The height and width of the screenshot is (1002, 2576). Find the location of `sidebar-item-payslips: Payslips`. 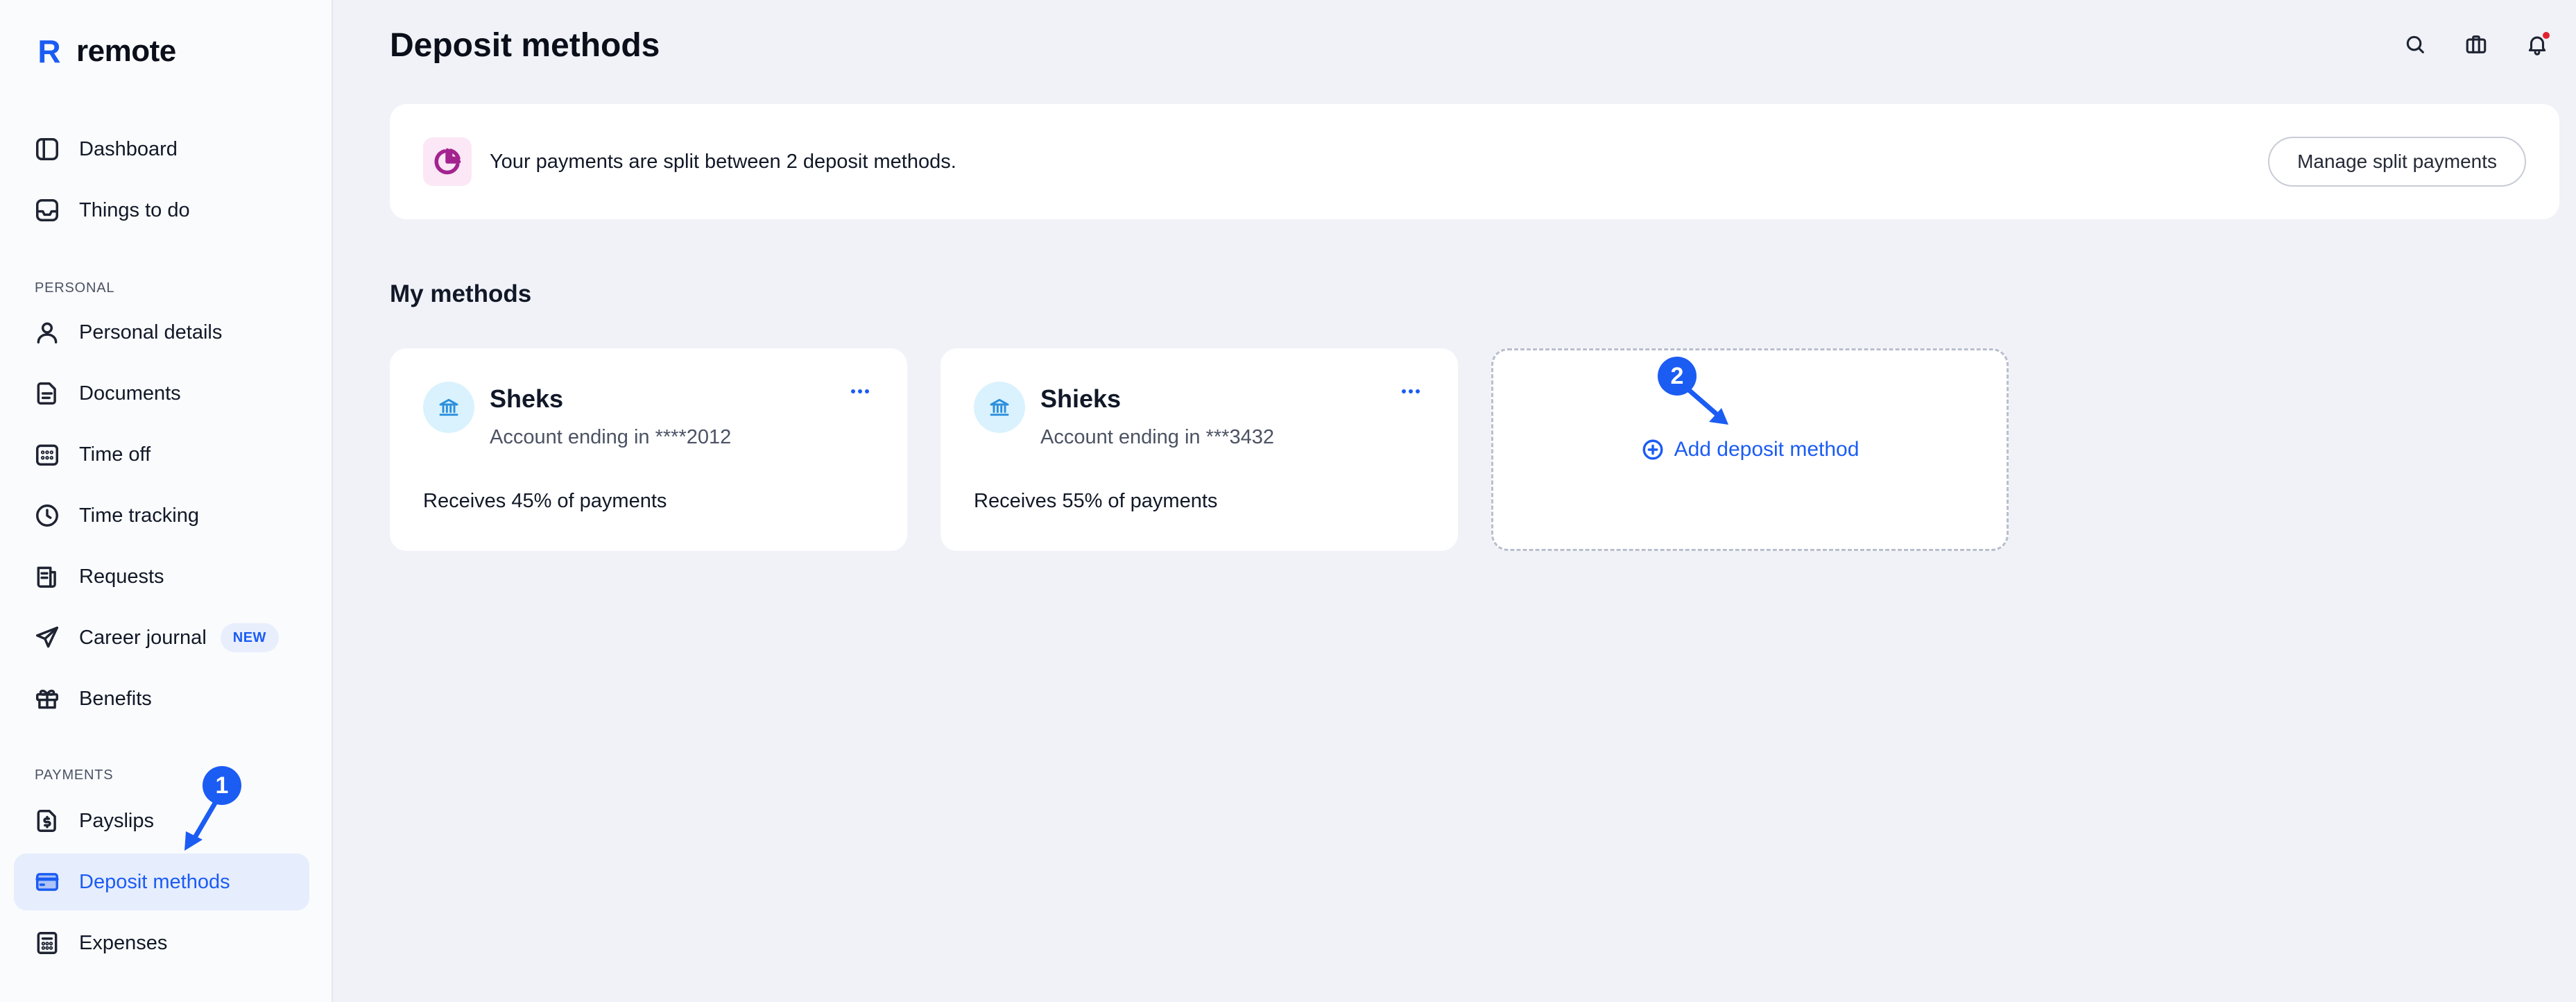

sidebar-item-payslips: Payslips is located at coordinates (161, 821).